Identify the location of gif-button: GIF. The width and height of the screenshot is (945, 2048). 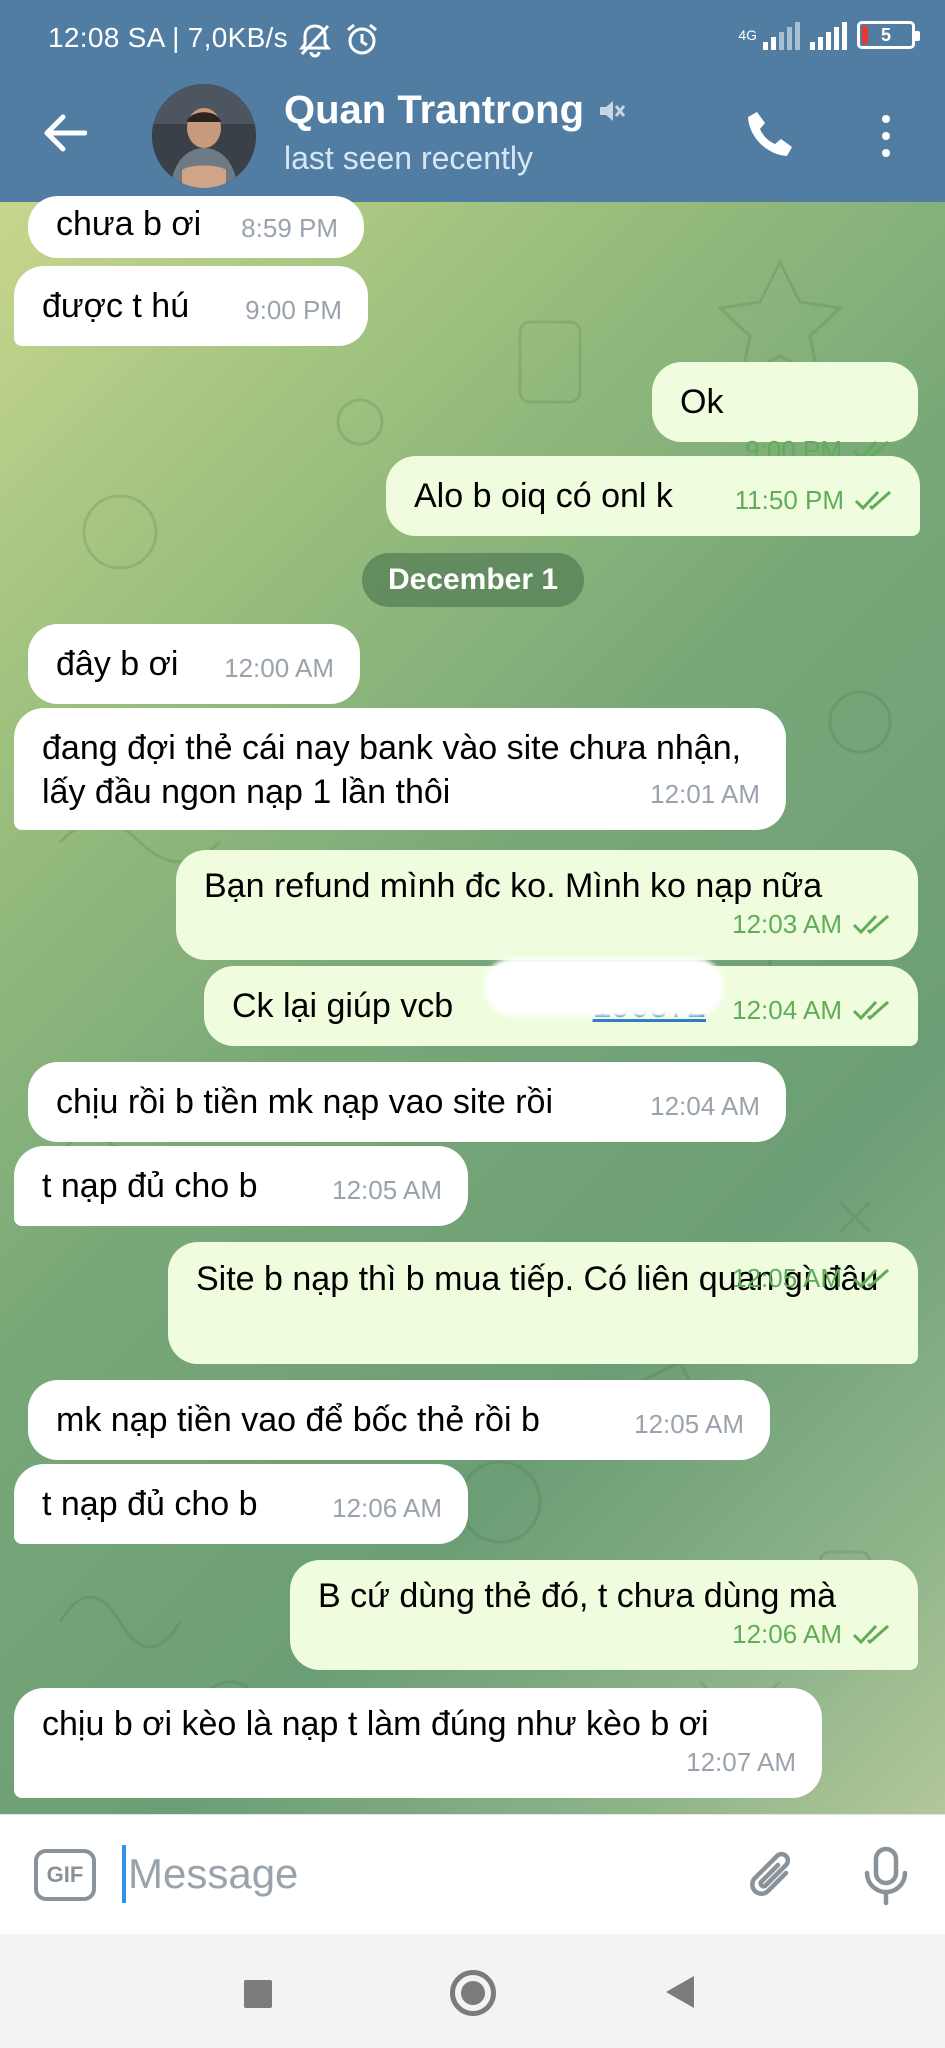
(65, 1875).